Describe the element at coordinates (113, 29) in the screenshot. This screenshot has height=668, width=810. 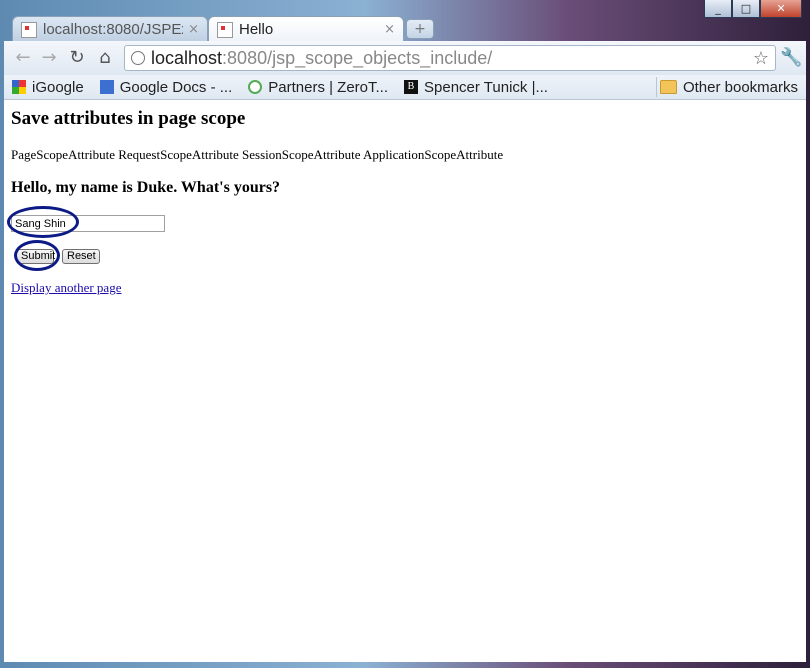
I see `tab-title: localhost:8080/JSPExa` at that location.